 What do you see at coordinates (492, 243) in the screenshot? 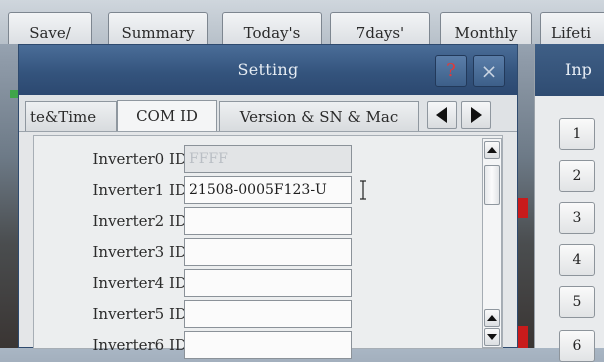
I see `vertical-scrollbar` at bounding box center [492, 243].